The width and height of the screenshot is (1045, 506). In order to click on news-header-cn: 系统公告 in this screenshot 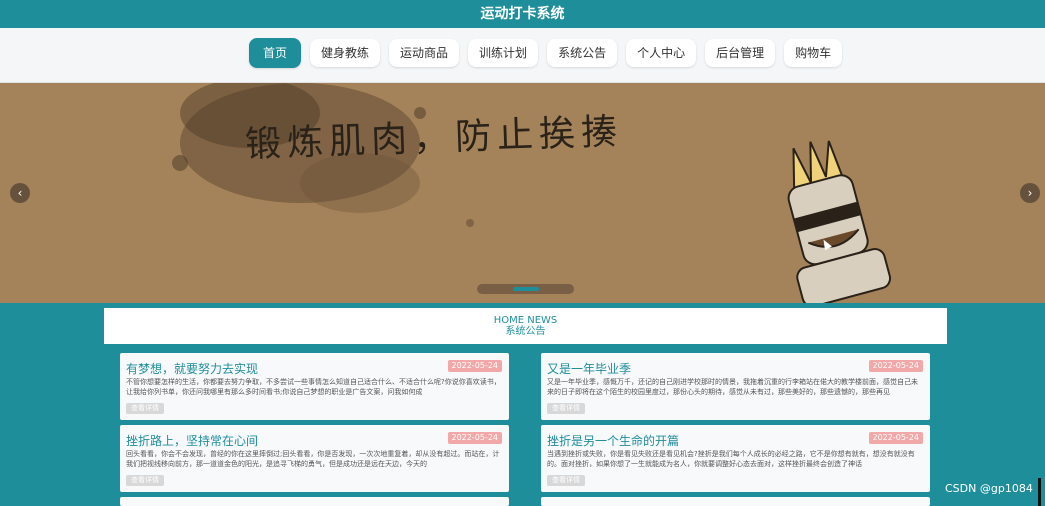, I will do `click(525, 331)`.